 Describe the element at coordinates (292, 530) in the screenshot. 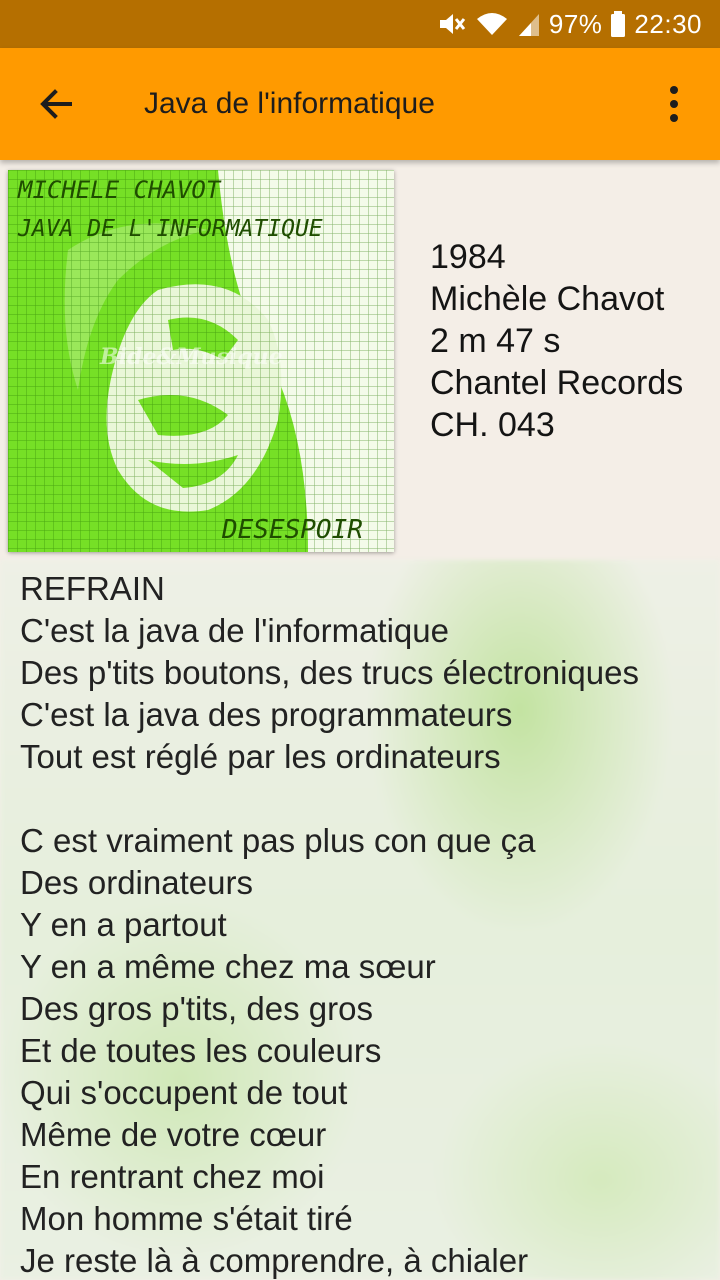

I see `cover-bottom-text: DESESPOIR` at that location.